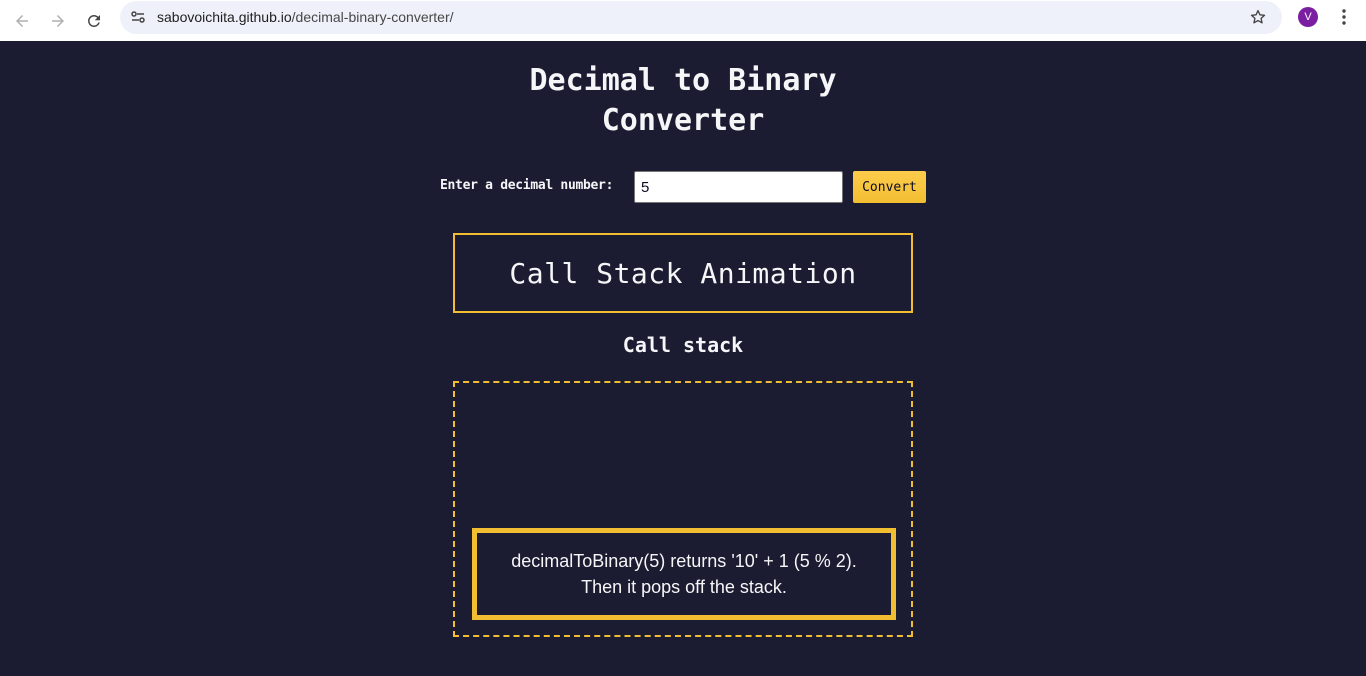 The height and width of the screenshot is (676, 1366). What do you see at coordinates (1308, 17) in the screenshot?
I see `profile-avatar: V` at bounding box center [1308, 17].